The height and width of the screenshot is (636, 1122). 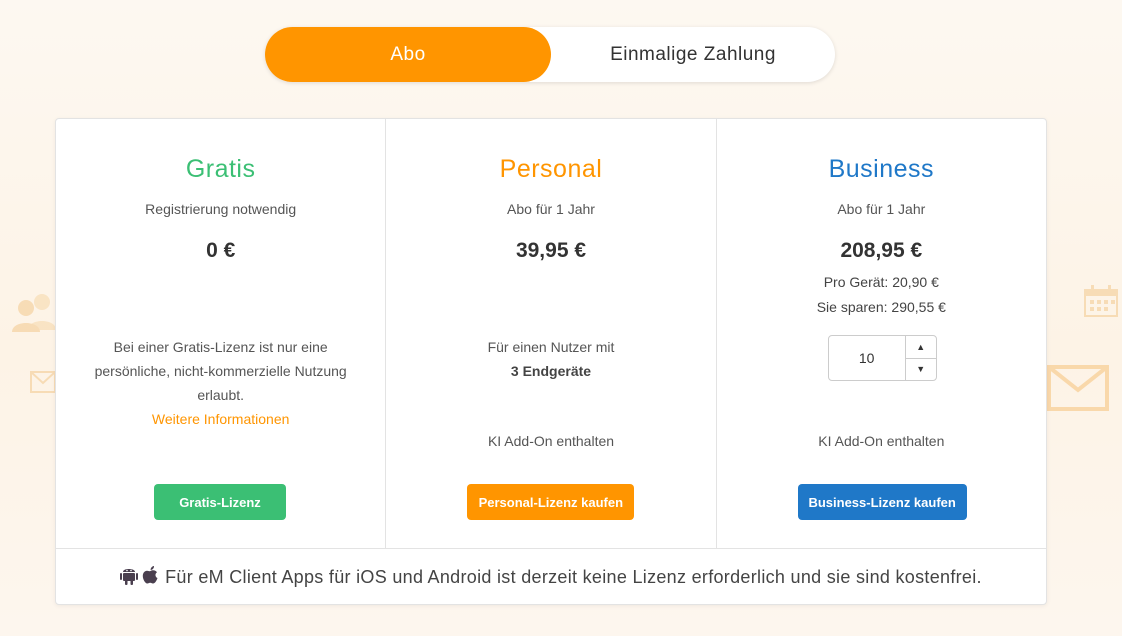 I want to click on plan-price: 208,95 €, so click(x=881, y=250).